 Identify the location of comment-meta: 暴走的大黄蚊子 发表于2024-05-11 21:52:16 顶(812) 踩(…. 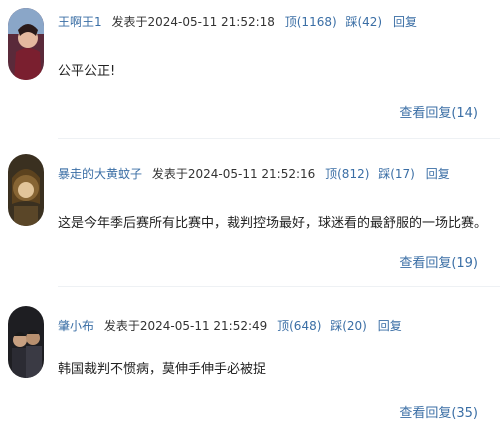
(256, 174).